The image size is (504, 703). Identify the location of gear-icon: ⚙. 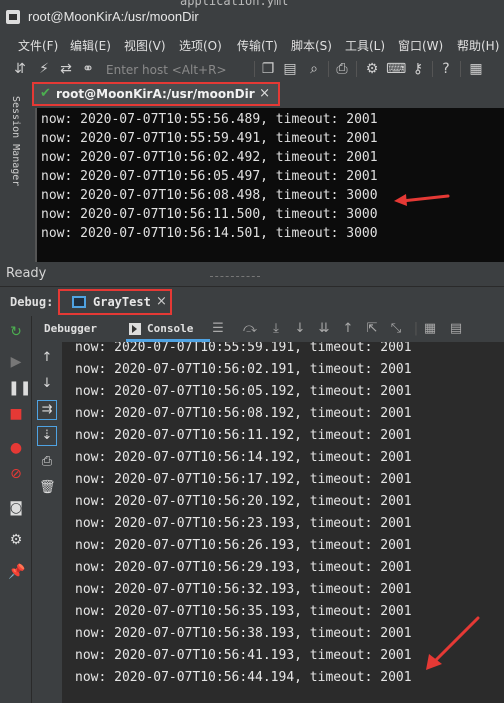
(372, 69).